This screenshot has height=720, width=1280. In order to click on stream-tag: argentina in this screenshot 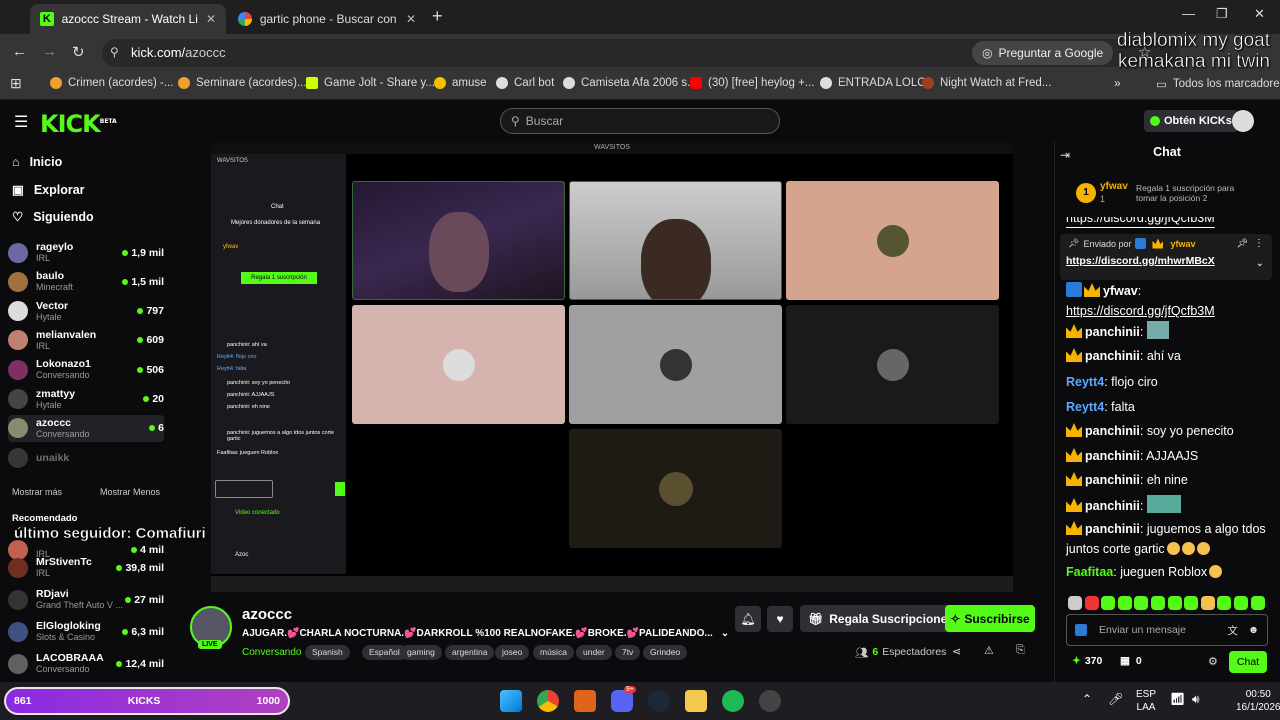, I will do `click(470, 652)`.